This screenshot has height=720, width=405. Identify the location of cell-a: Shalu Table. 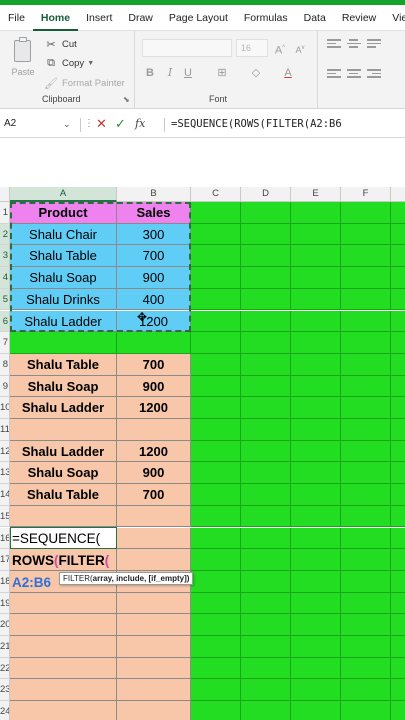
(63, 256).